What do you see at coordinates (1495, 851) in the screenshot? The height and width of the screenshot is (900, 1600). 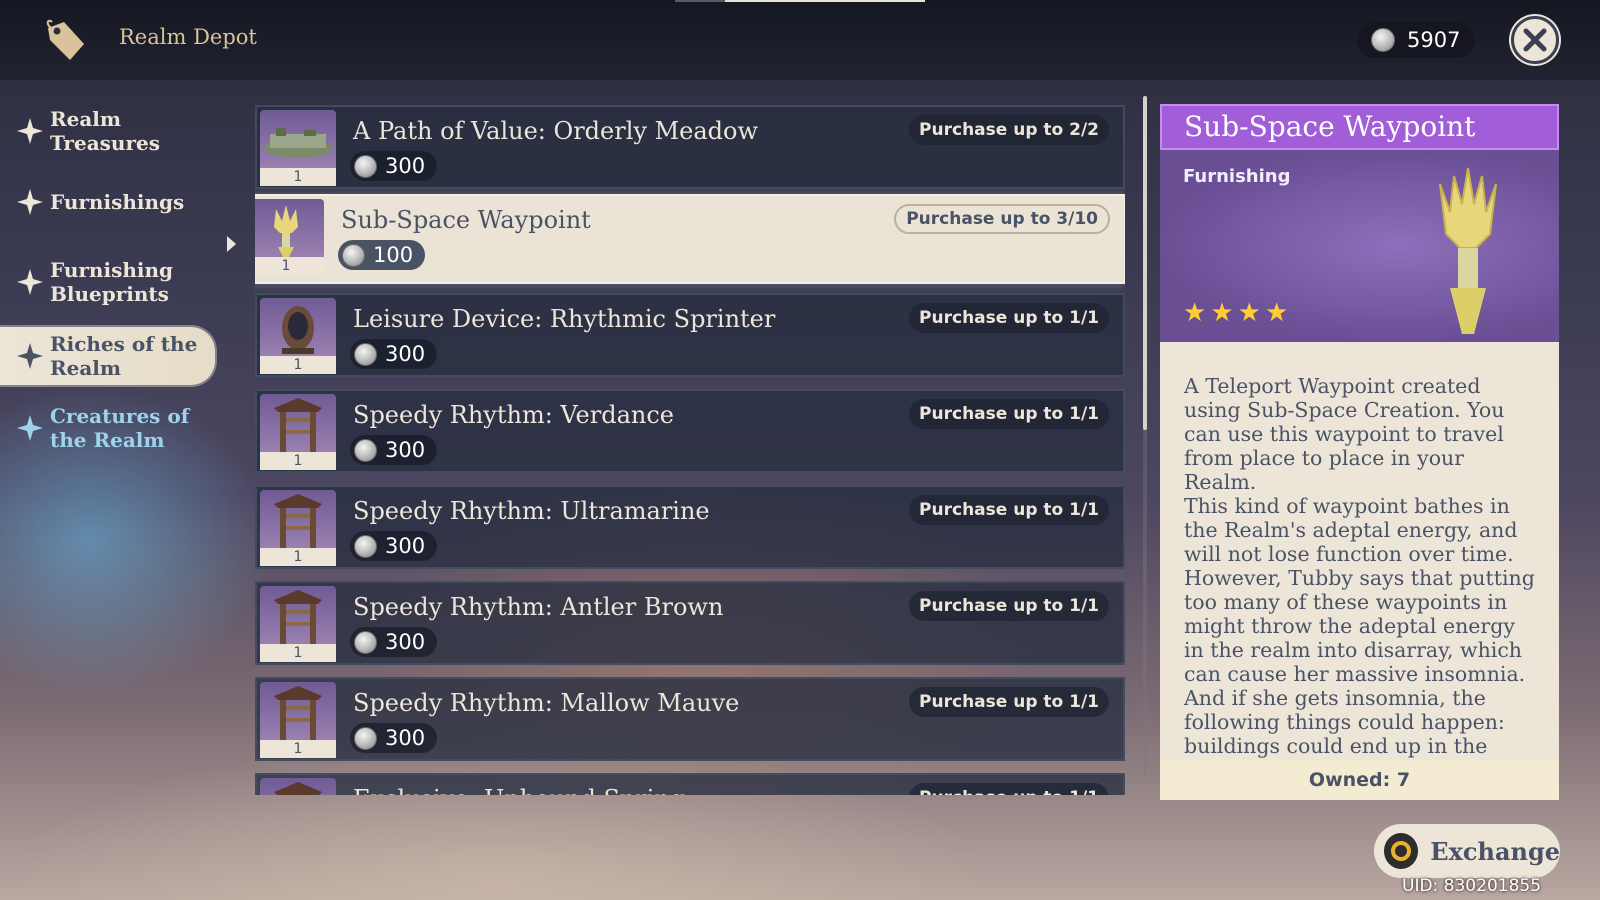 I see `exchange-label: Exchange` at bounding box center [1495, 851].